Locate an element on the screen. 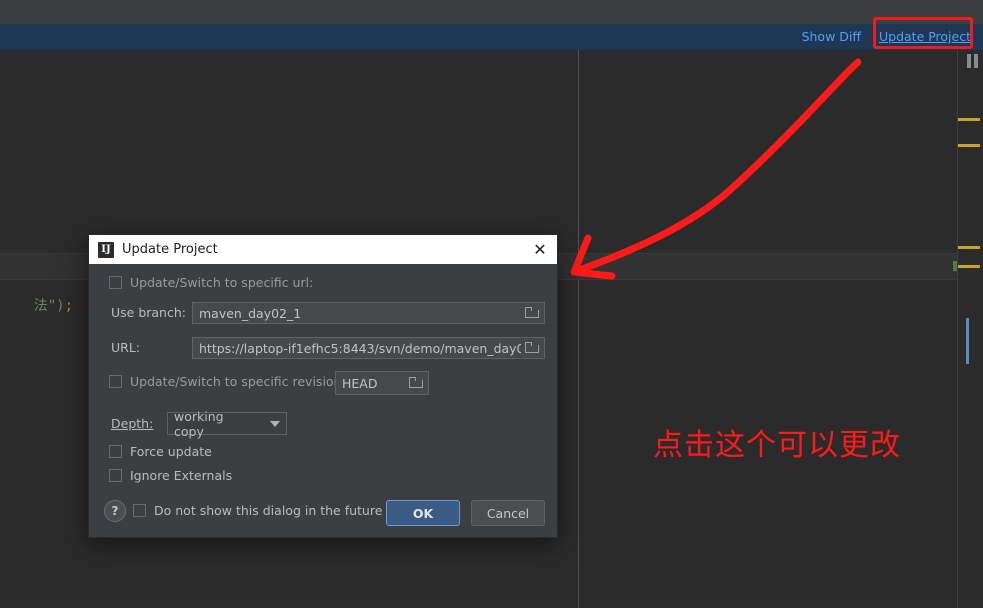 The image size is (983, 608). specific-url-checkbox-row: Update/Switch to specific url: is located at coordinates (211, 282).